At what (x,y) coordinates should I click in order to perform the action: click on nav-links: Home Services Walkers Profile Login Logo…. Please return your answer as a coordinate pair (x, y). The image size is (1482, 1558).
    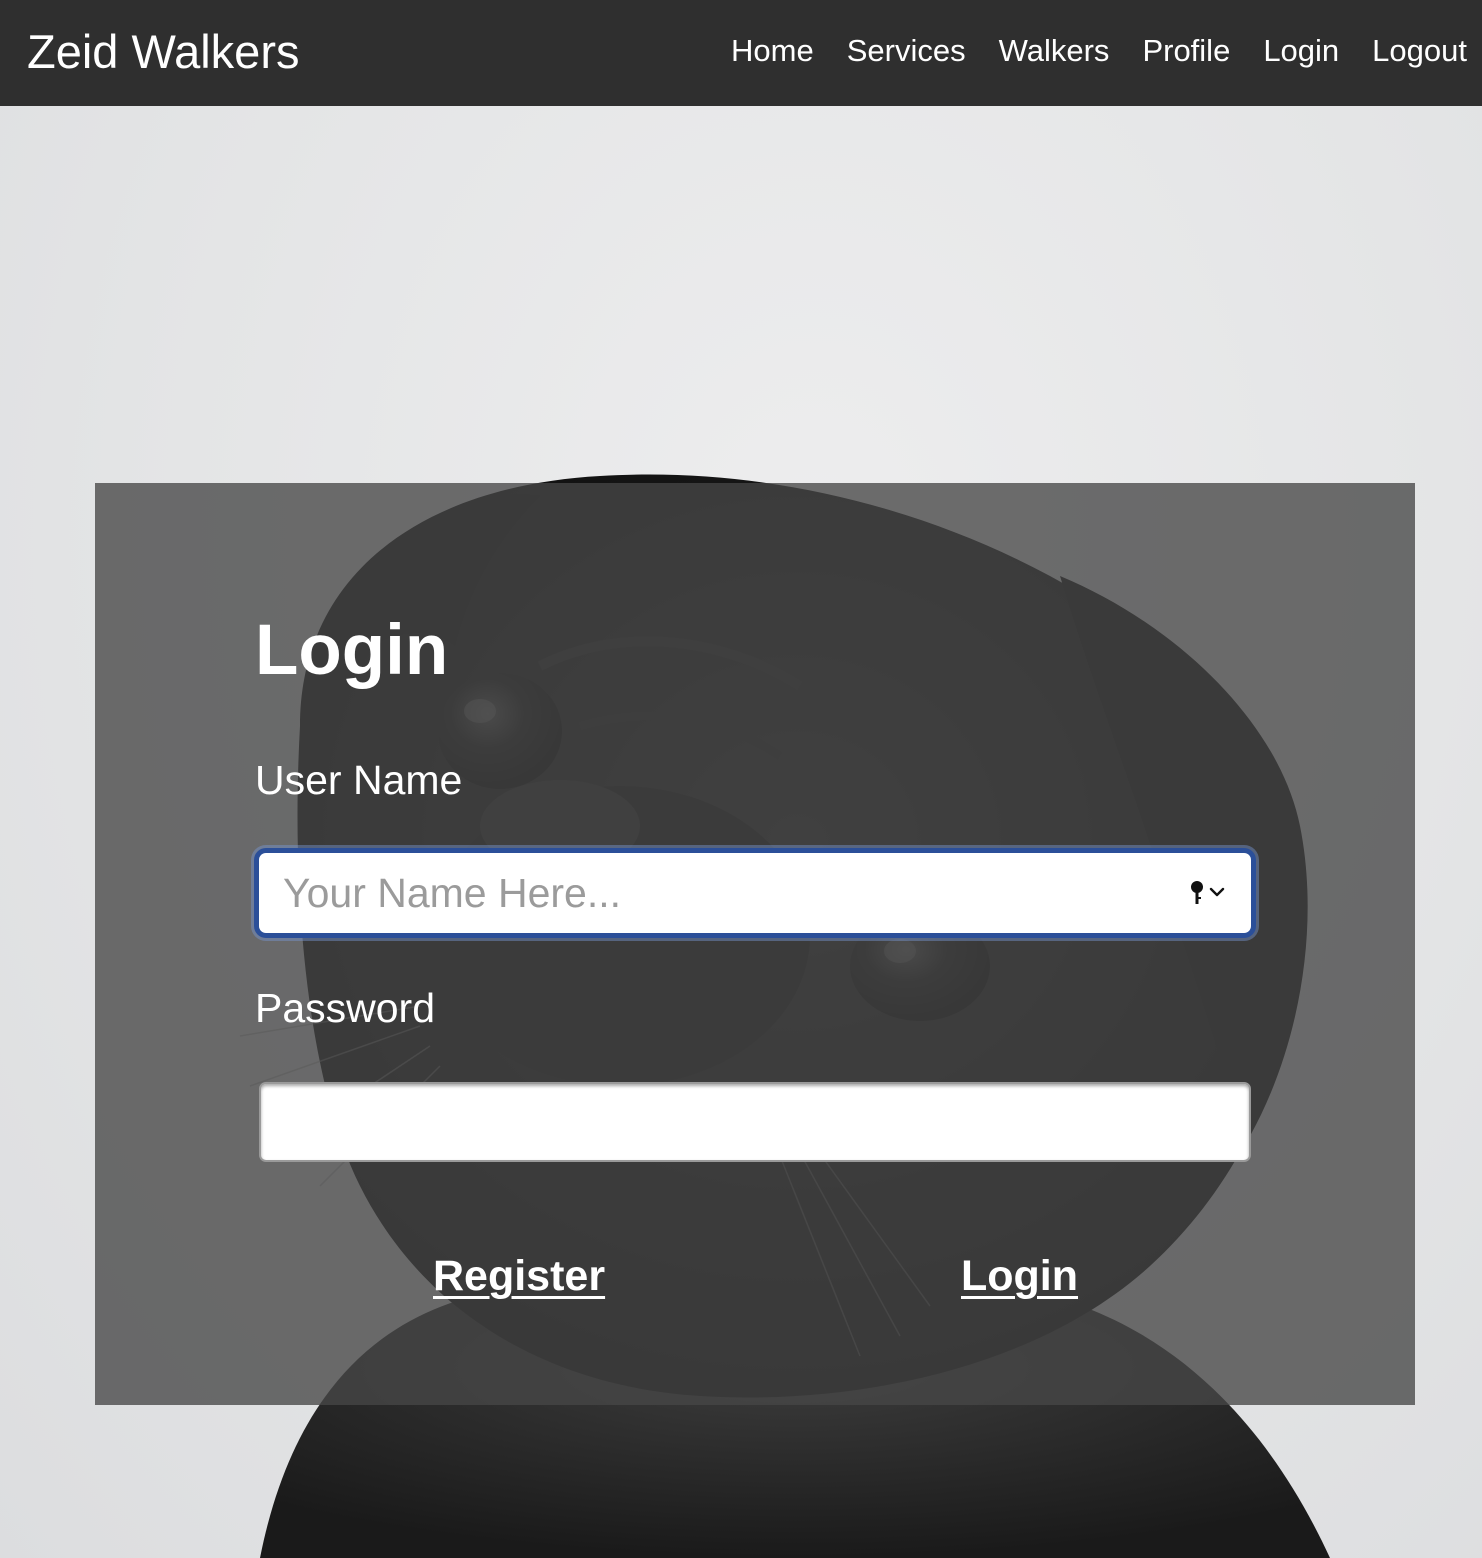
    Looking at the image, I should click on (1099, 51).